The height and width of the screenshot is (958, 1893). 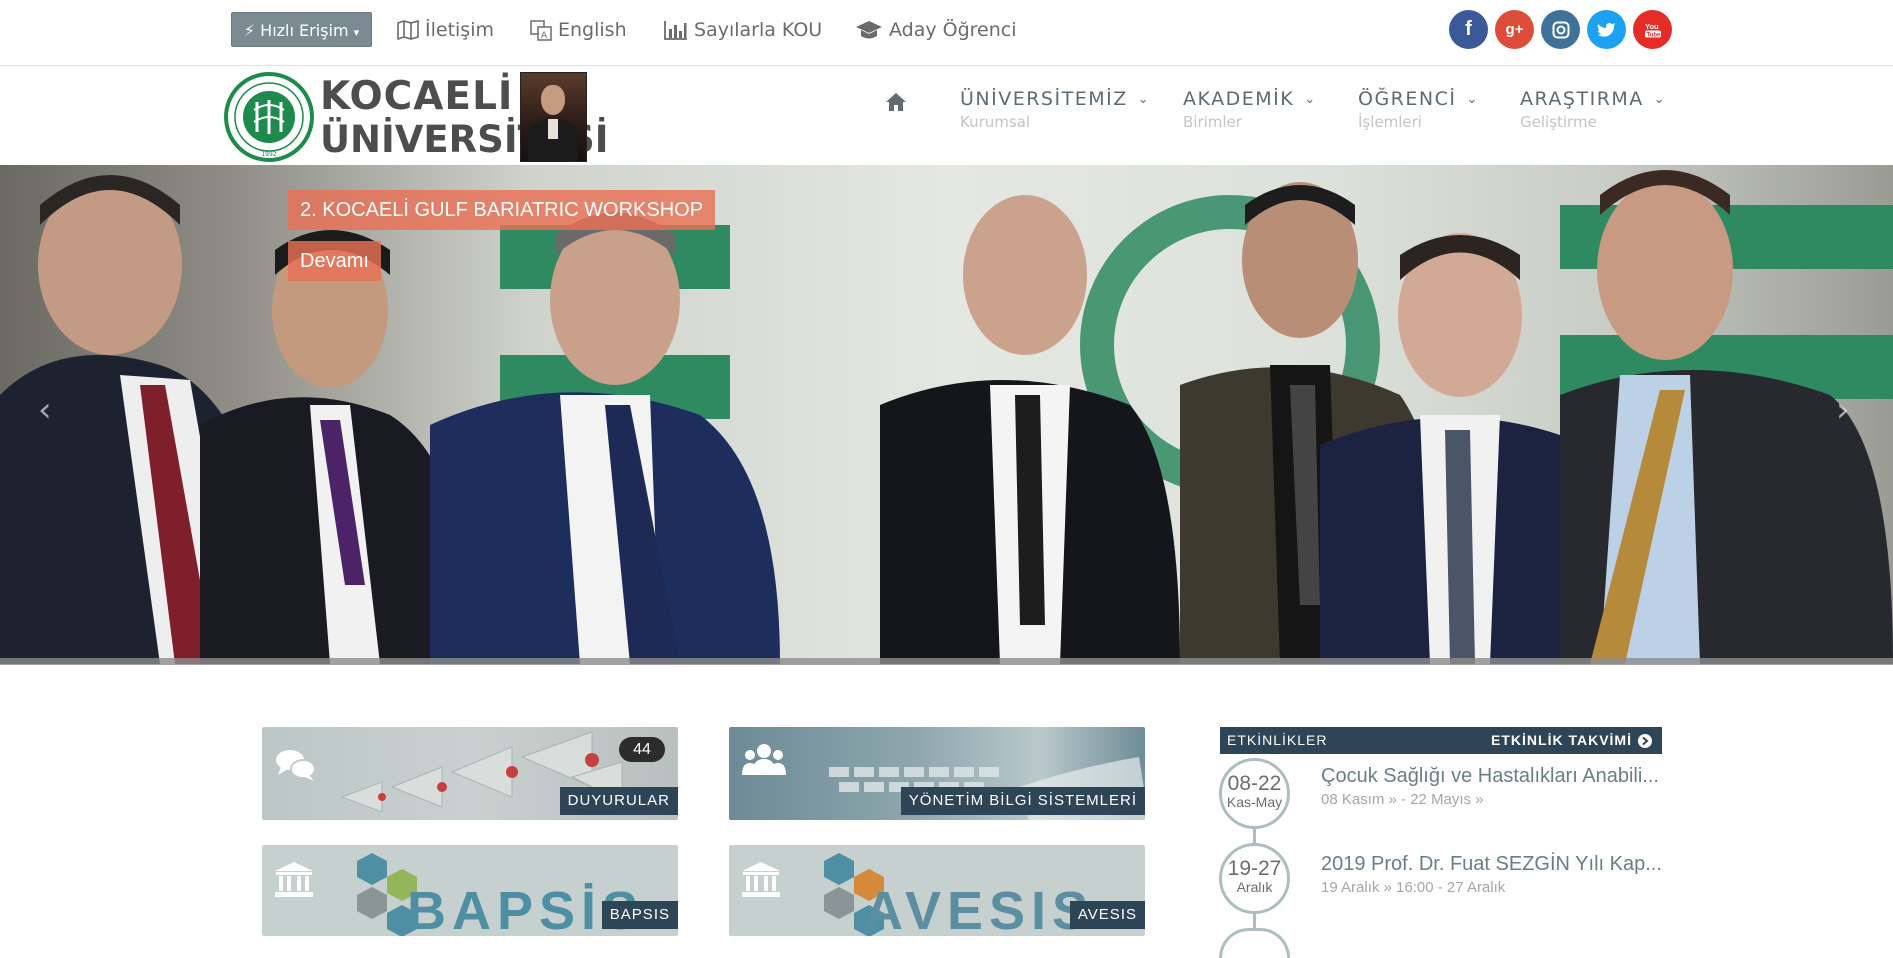 I want to click on event-month: Kas-May, so click(x=1254, y=802).